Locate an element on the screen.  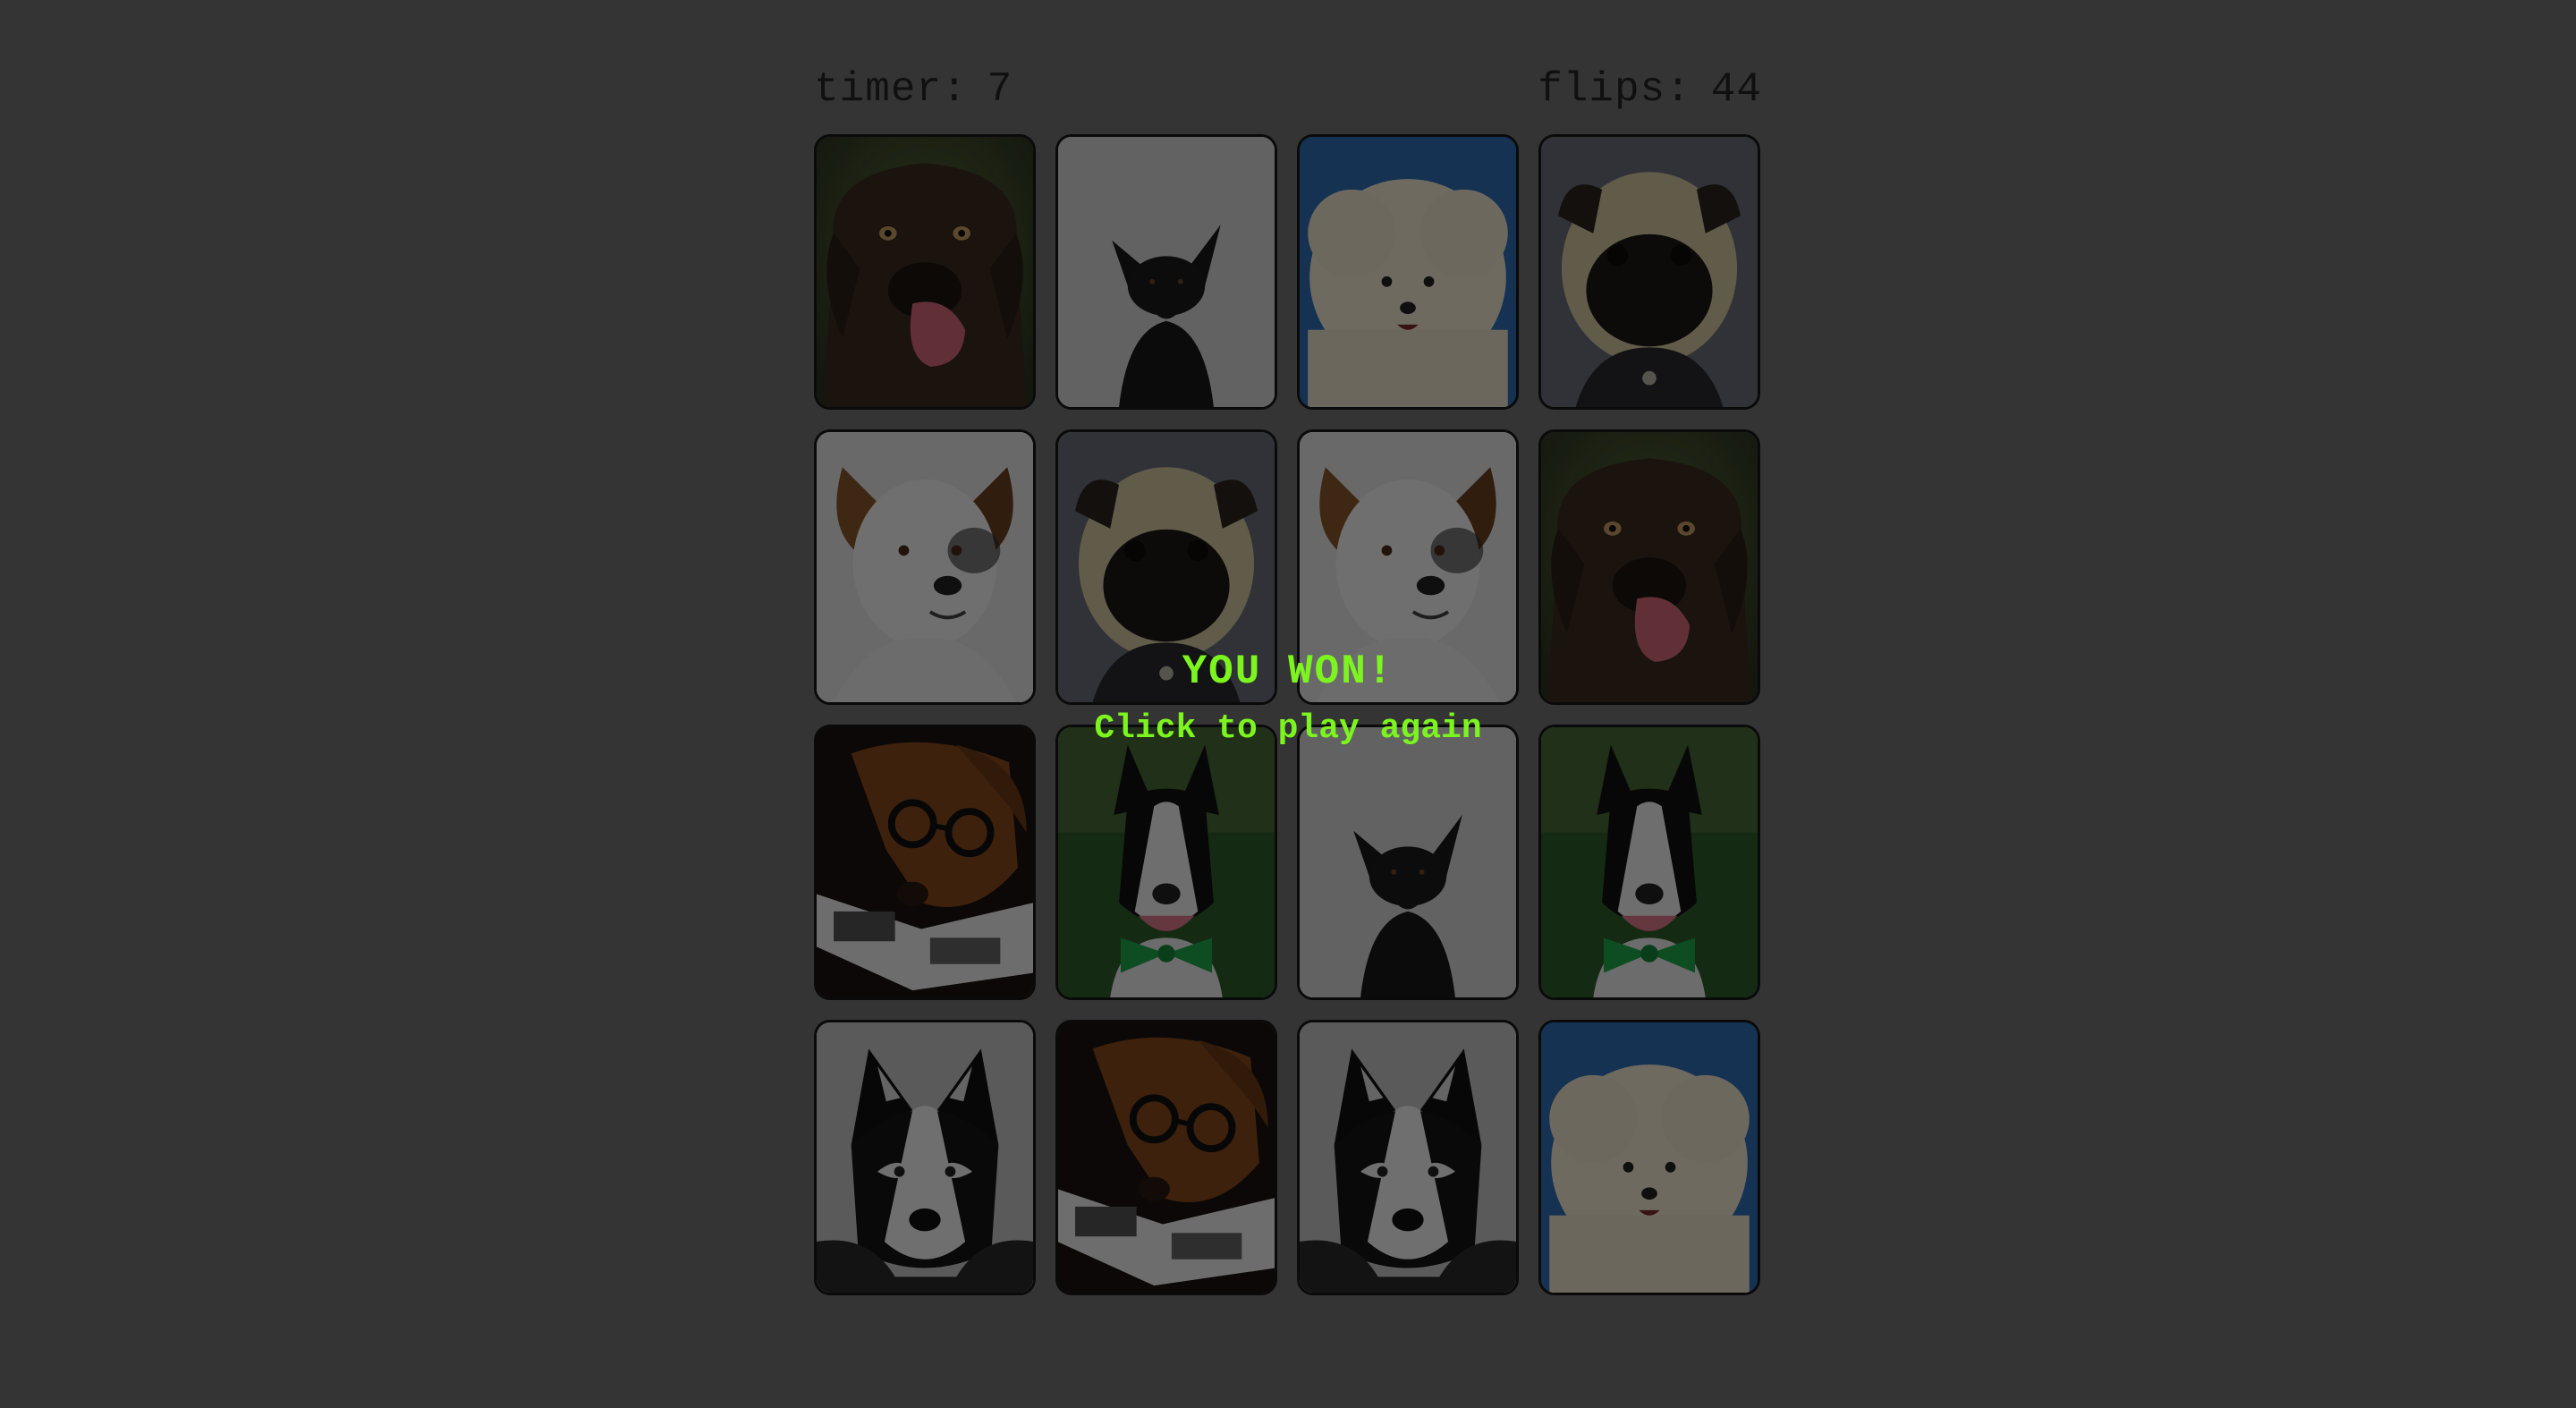
win-message: YOU WON! Click to play again is located at coordinates (1288, 698).